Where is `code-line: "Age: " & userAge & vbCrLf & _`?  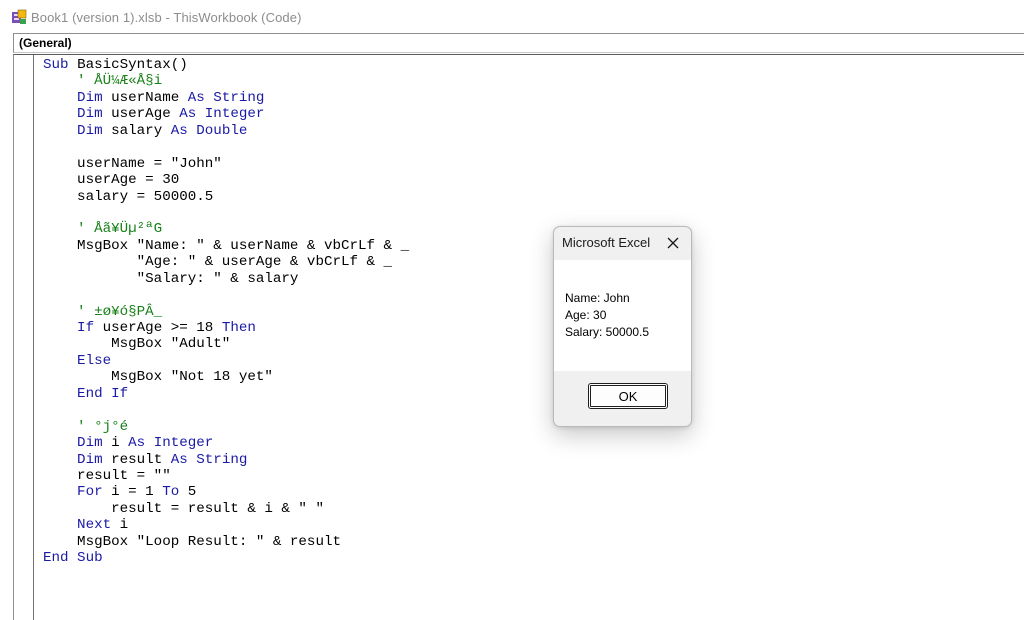
code-line: "Age: " & userAge & vbCrLf & _ is located at coordinates (226, 262).